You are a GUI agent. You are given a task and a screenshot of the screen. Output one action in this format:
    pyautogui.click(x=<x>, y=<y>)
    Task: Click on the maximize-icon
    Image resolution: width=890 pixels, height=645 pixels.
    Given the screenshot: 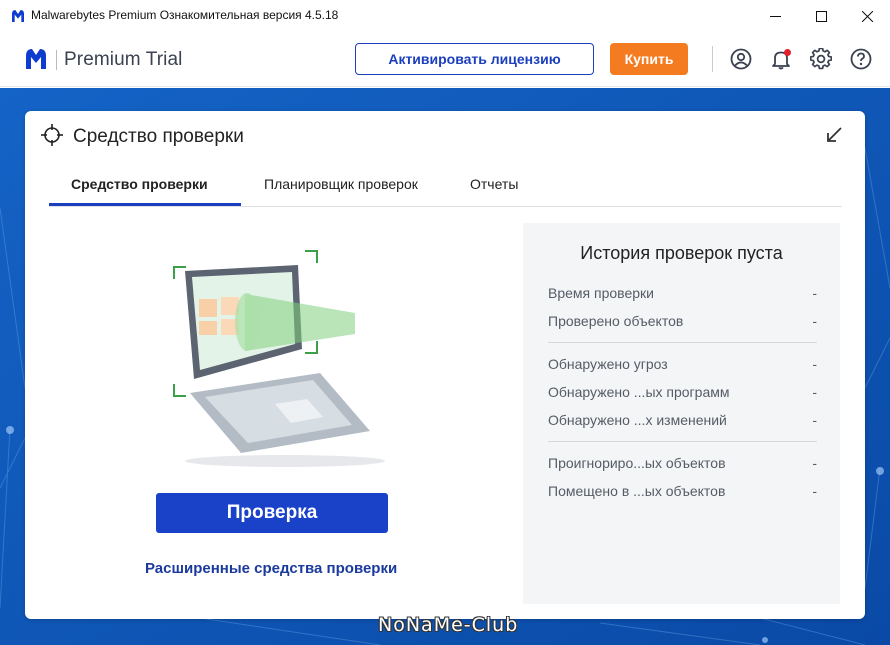 What is the action you would take?
    pyautogui.click(x=821, y=16)
    